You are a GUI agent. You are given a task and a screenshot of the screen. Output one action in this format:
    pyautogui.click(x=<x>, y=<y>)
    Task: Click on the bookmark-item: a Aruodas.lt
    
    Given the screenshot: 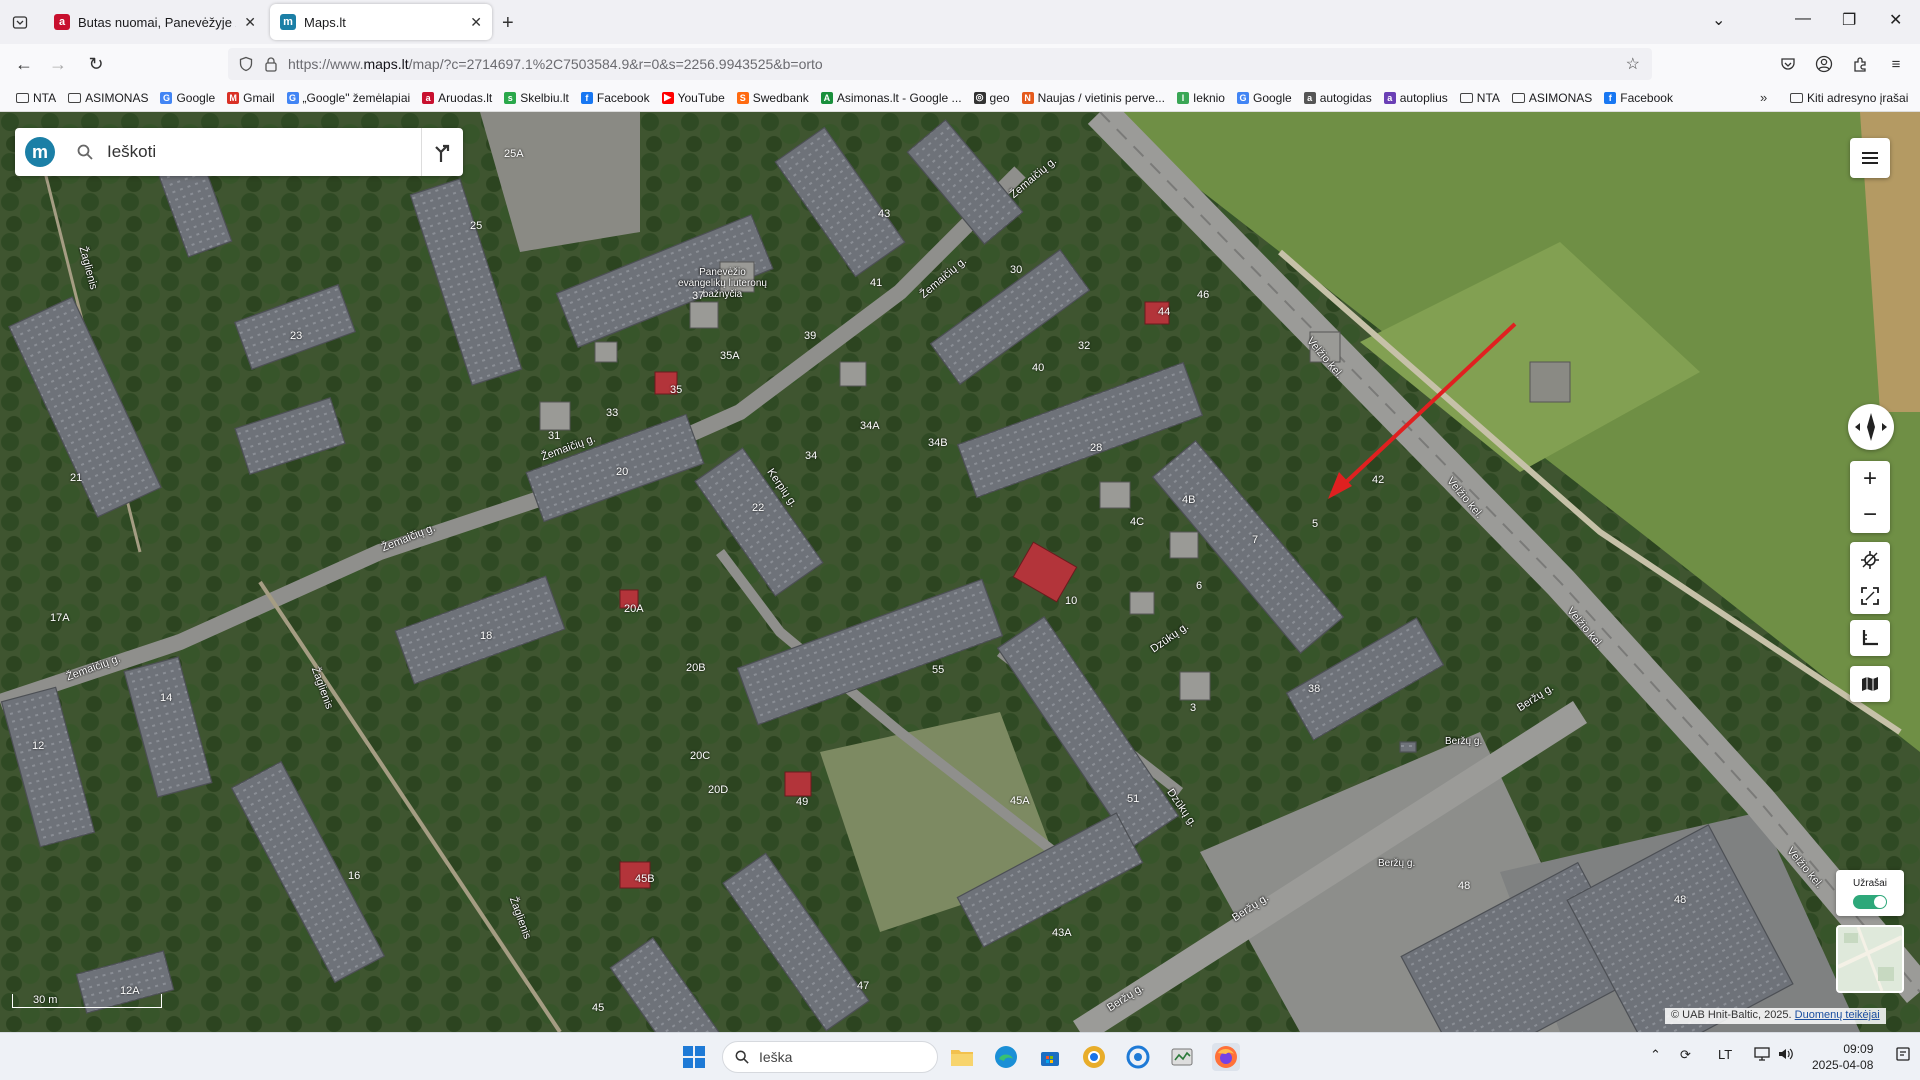 What is the action you would take?
    pyautogui.click(x=457, y=98)
    